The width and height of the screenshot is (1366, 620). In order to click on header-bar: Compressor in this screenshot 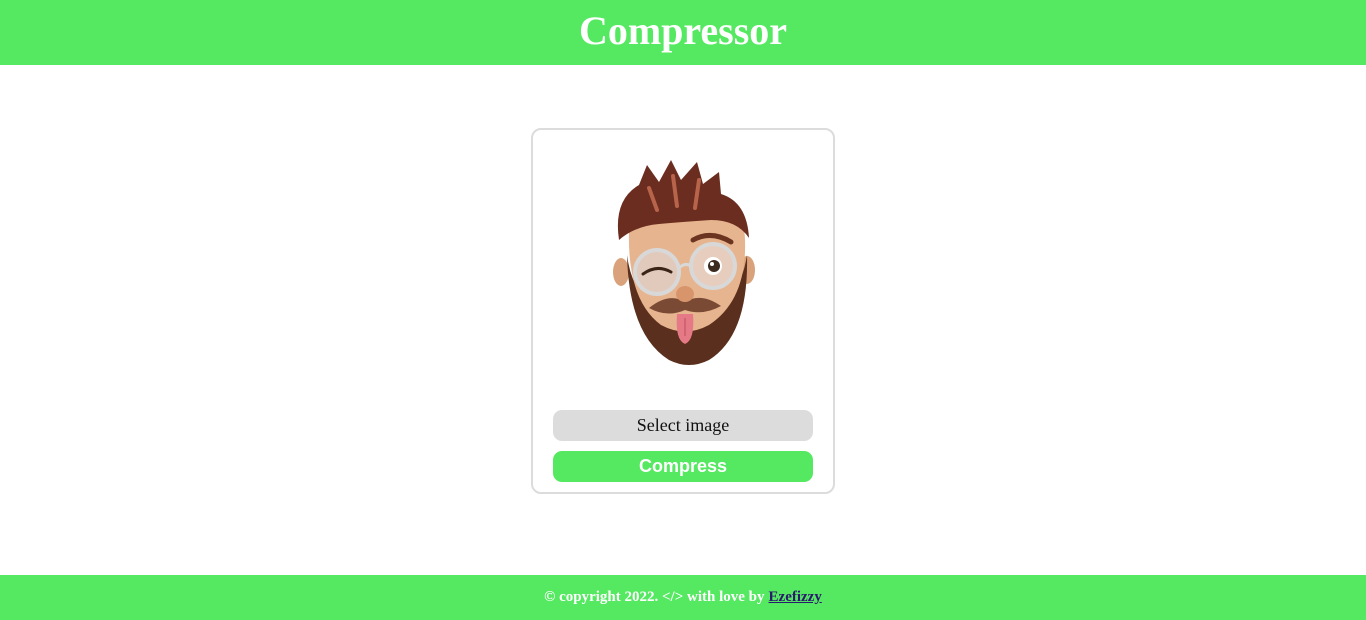, I will do `click(683, 32)`.